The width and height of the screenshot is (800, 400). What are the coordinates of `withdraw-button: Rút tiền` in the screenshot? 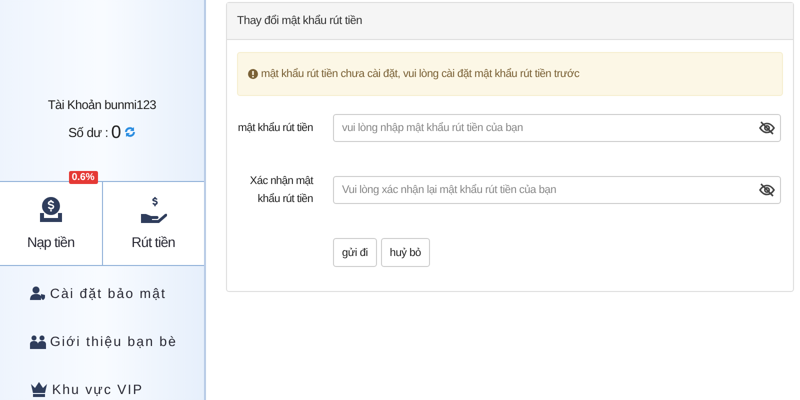 It's located at (153, 223).